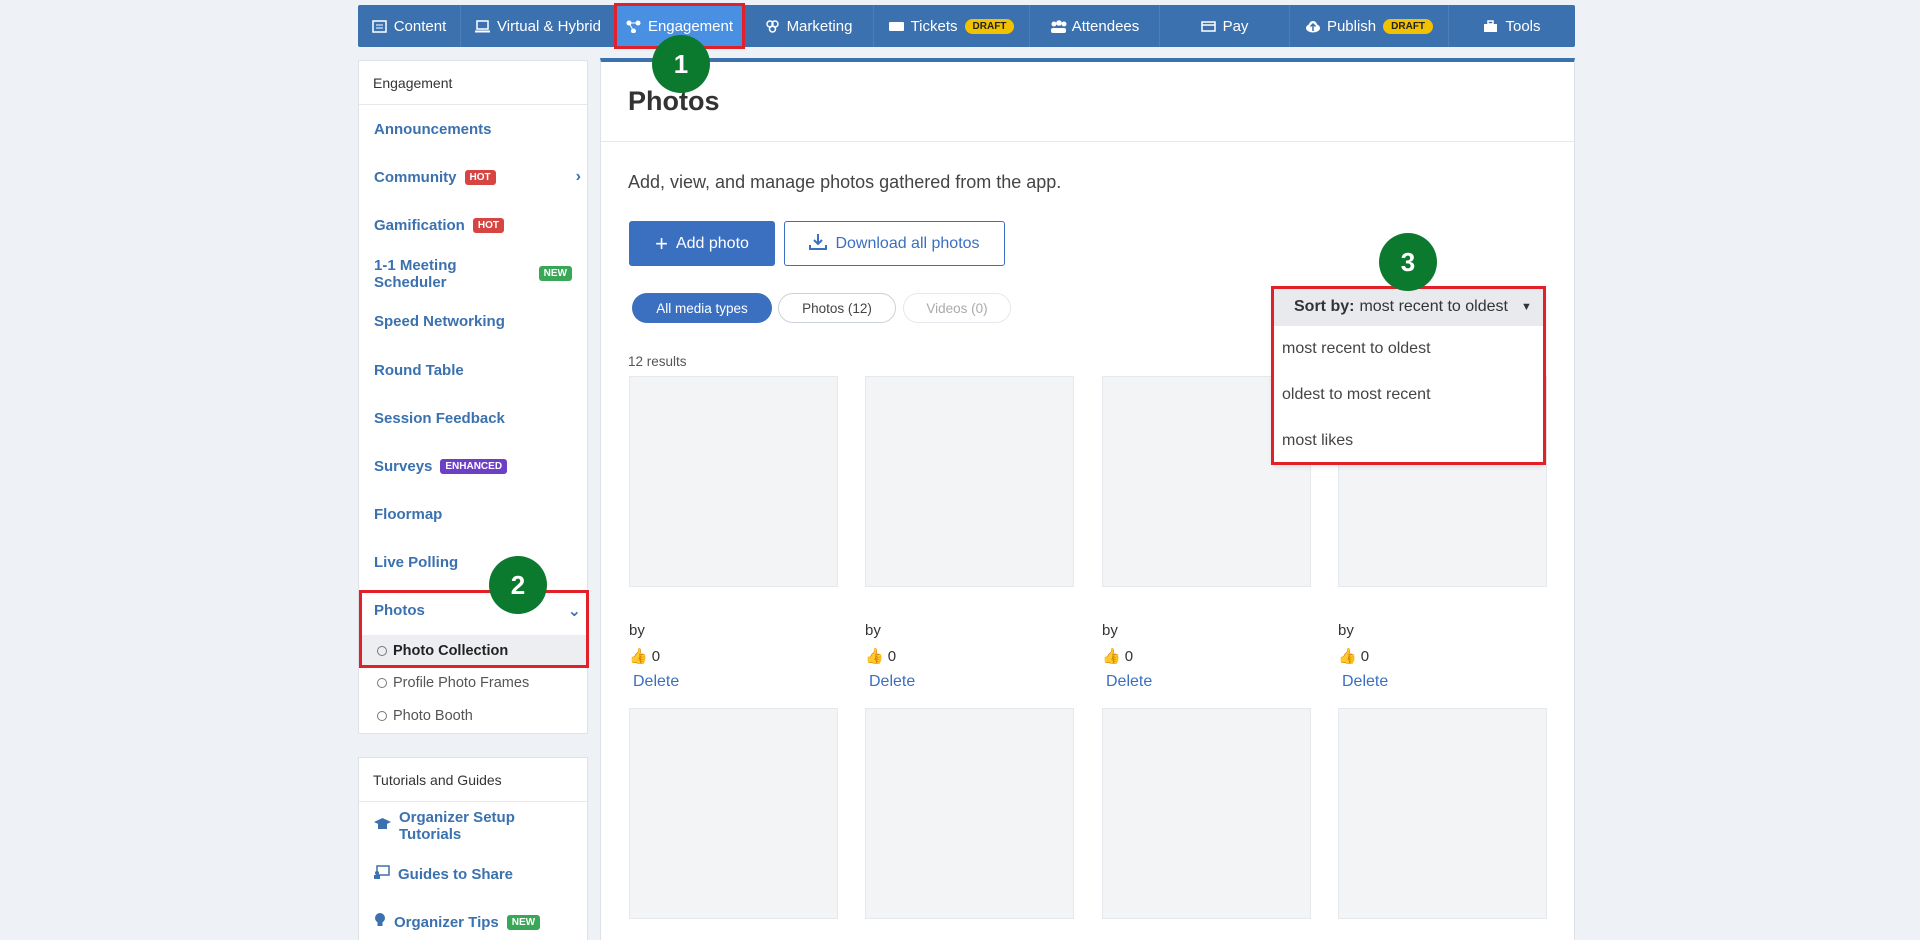 The height and width of the screenshot is (940, 1920). What do you see at coordinates (473, 322) in the screenshot?
I see `sidebar-item-speed-networking: Speed Networking` at bounding box center [473, 322].